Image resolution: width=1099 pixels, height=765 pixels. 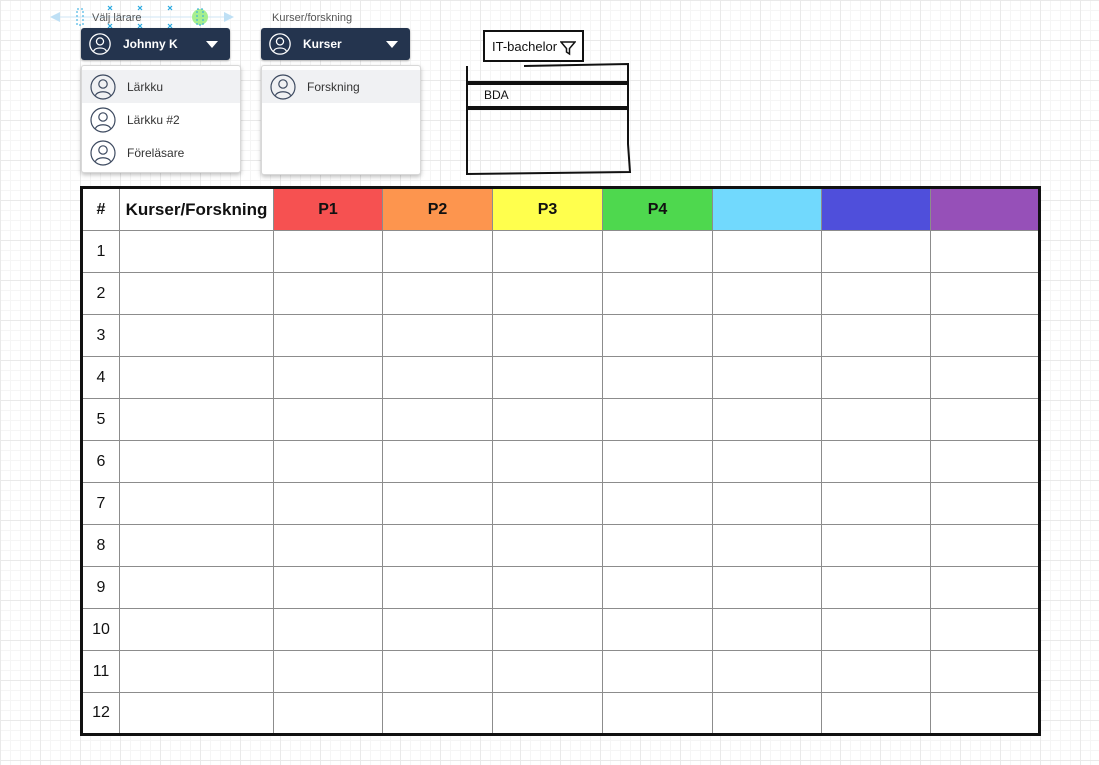 I want to click on teacher-dropdown-button: Johnny K, so click(x=155, y=44).